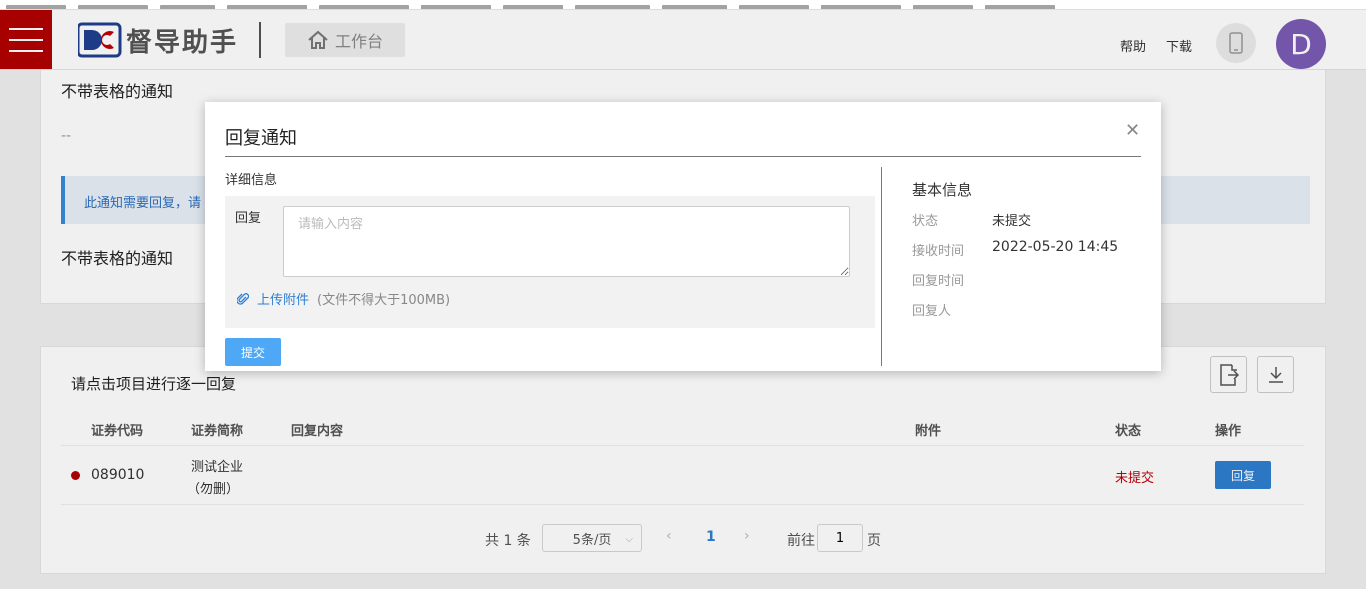 This screenshot has height=589, width=1366. Describe the element at coordinates (1132, 131) in the screenshot. I see `close-icon: ✕` at that location.